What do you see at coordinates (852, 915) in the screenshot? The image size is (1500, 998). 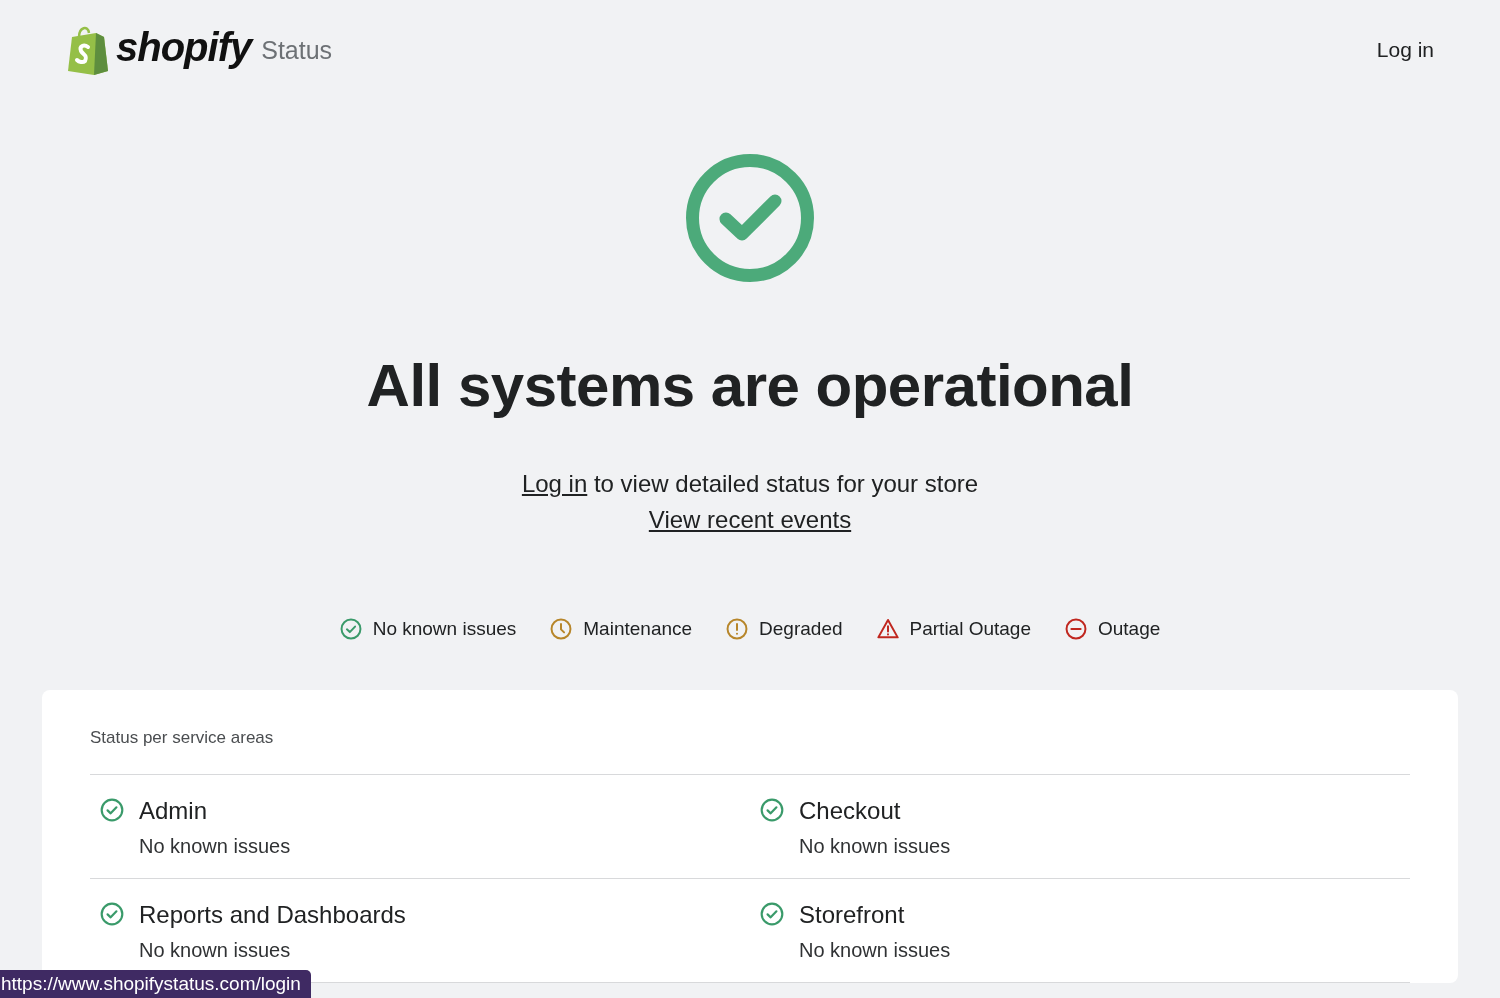 I see `service-name: Storefront` at bounding box center [852, 915].